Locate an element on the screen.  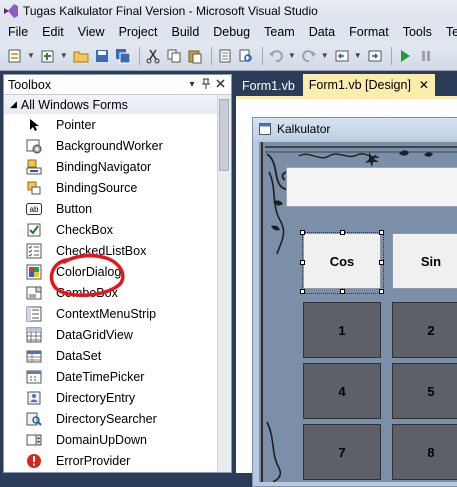
toolbox-item-errorprovider: ErrorProvider is located at coordinates (117, 460).